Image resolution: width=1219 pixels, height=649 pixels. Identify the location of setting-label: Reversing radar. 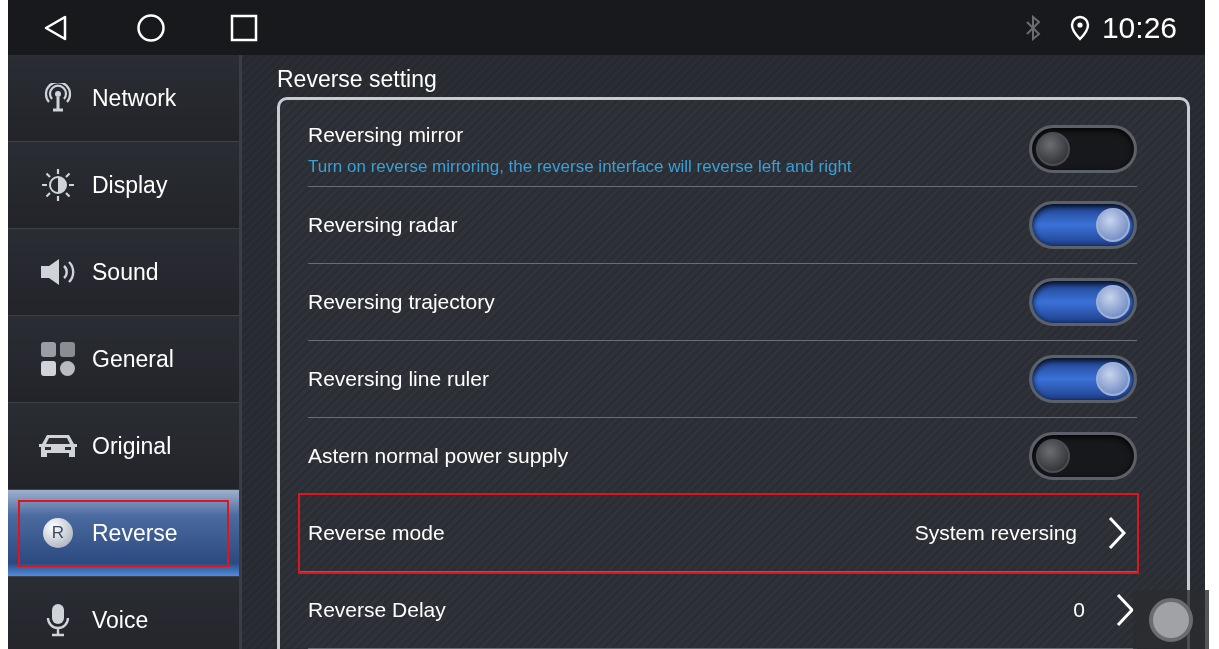
(383, 225).